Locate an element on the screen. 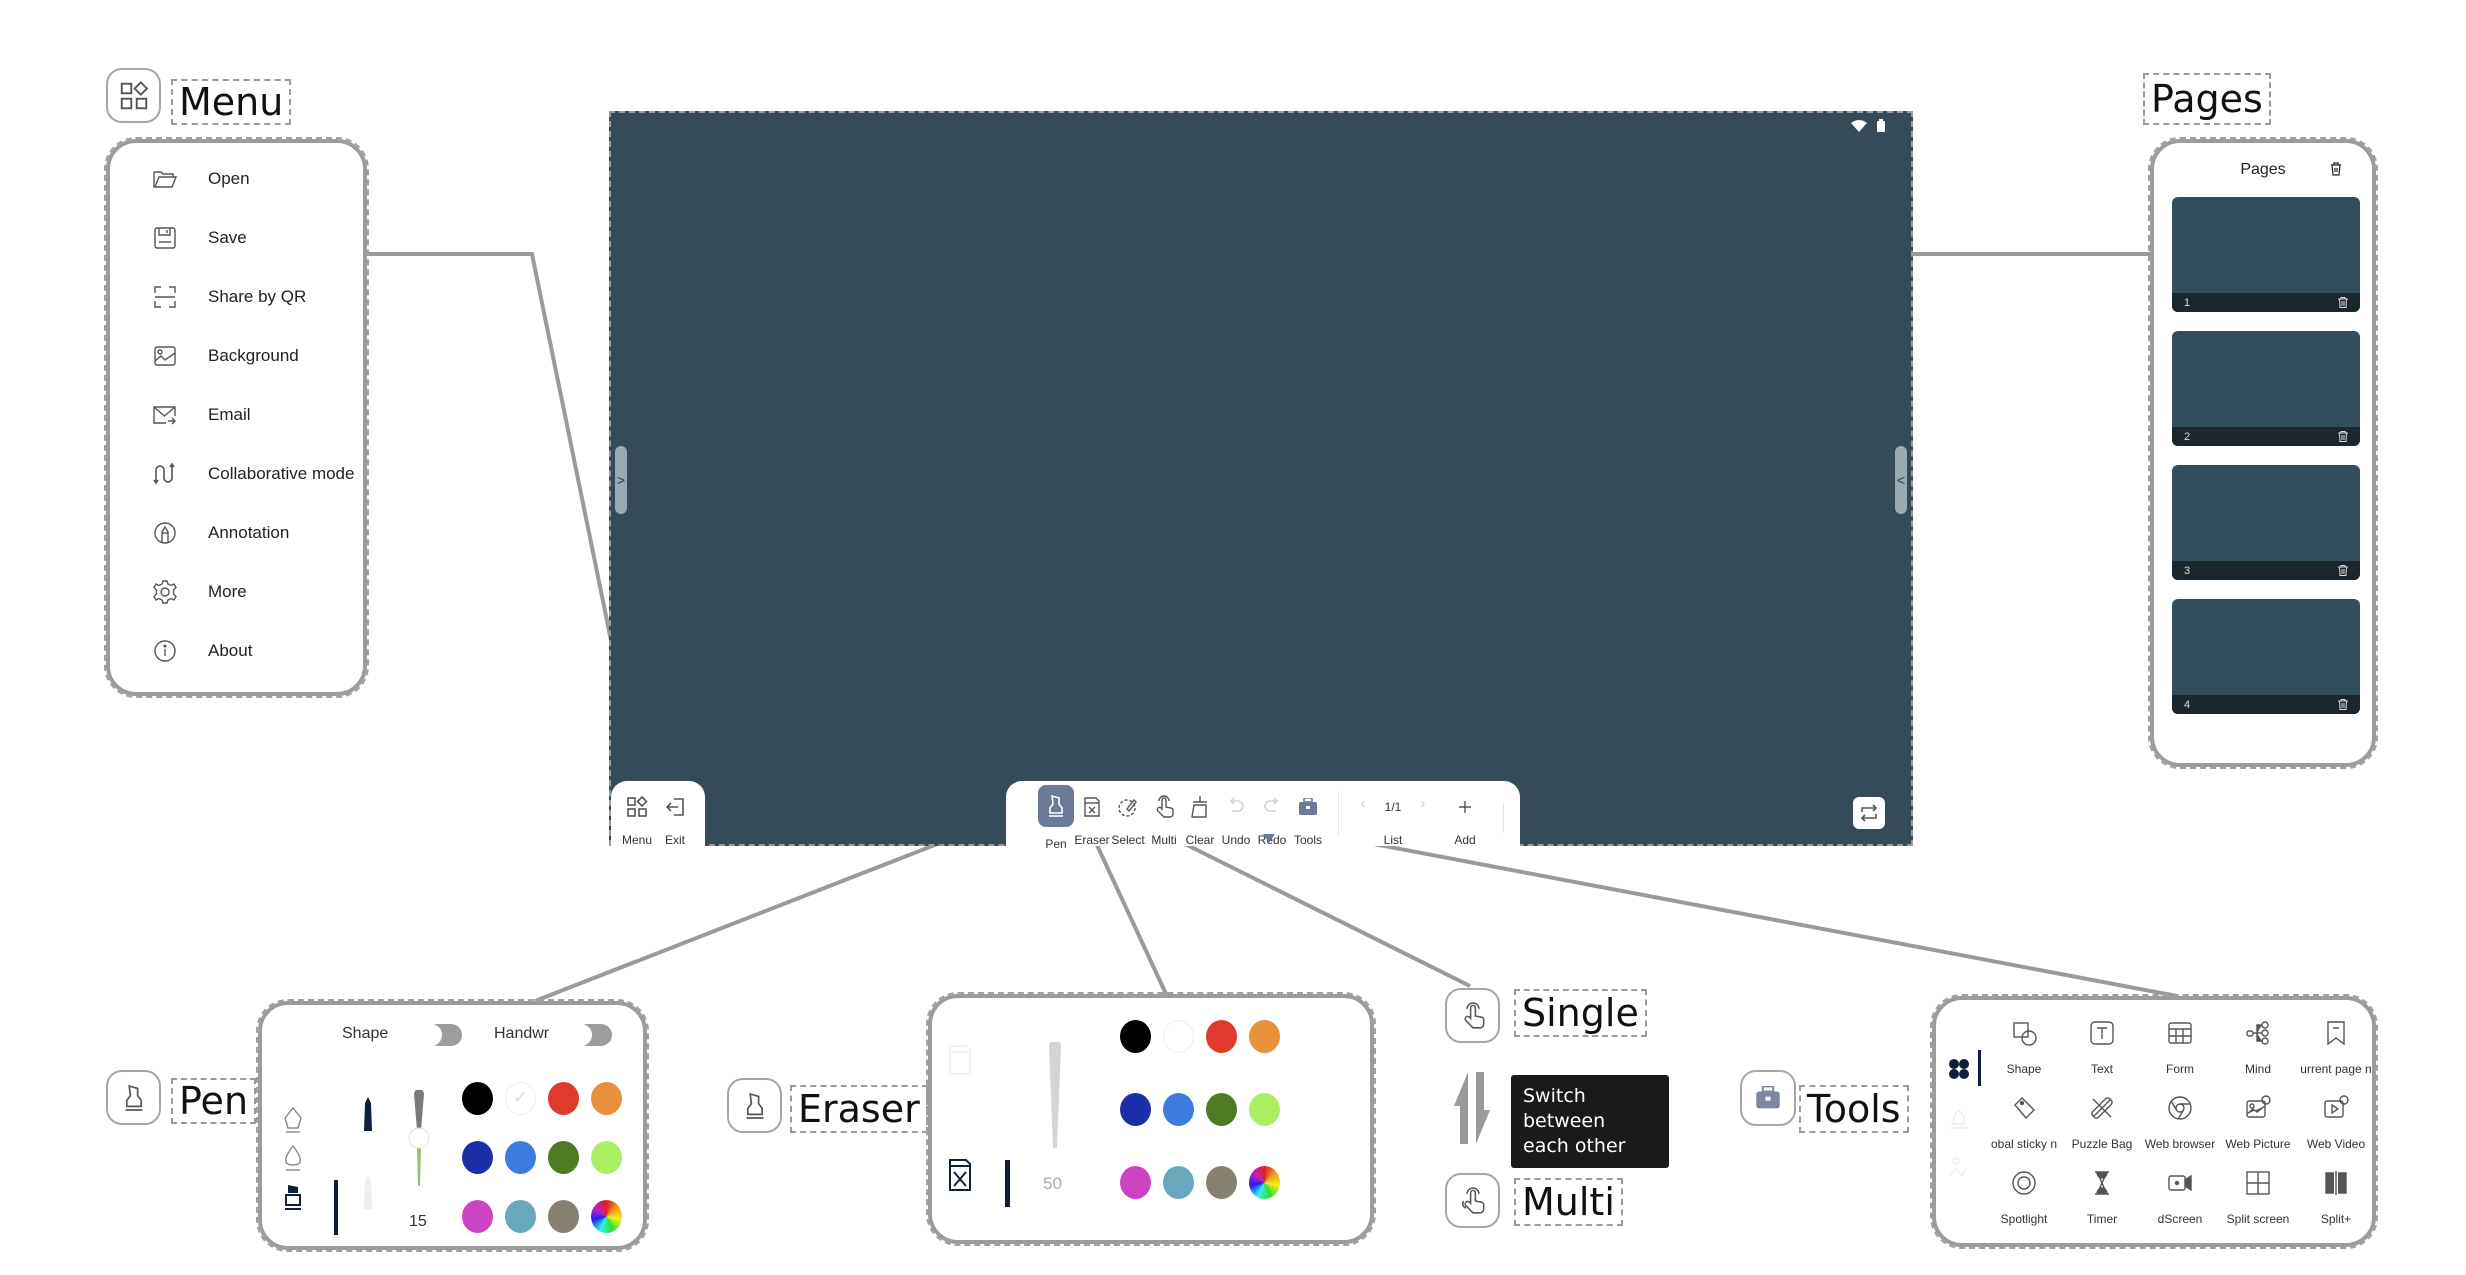 Image resolution: width=2466 pixels, height=1275 pixels. menu-item-background: Background is located at coordinates (224, 356).